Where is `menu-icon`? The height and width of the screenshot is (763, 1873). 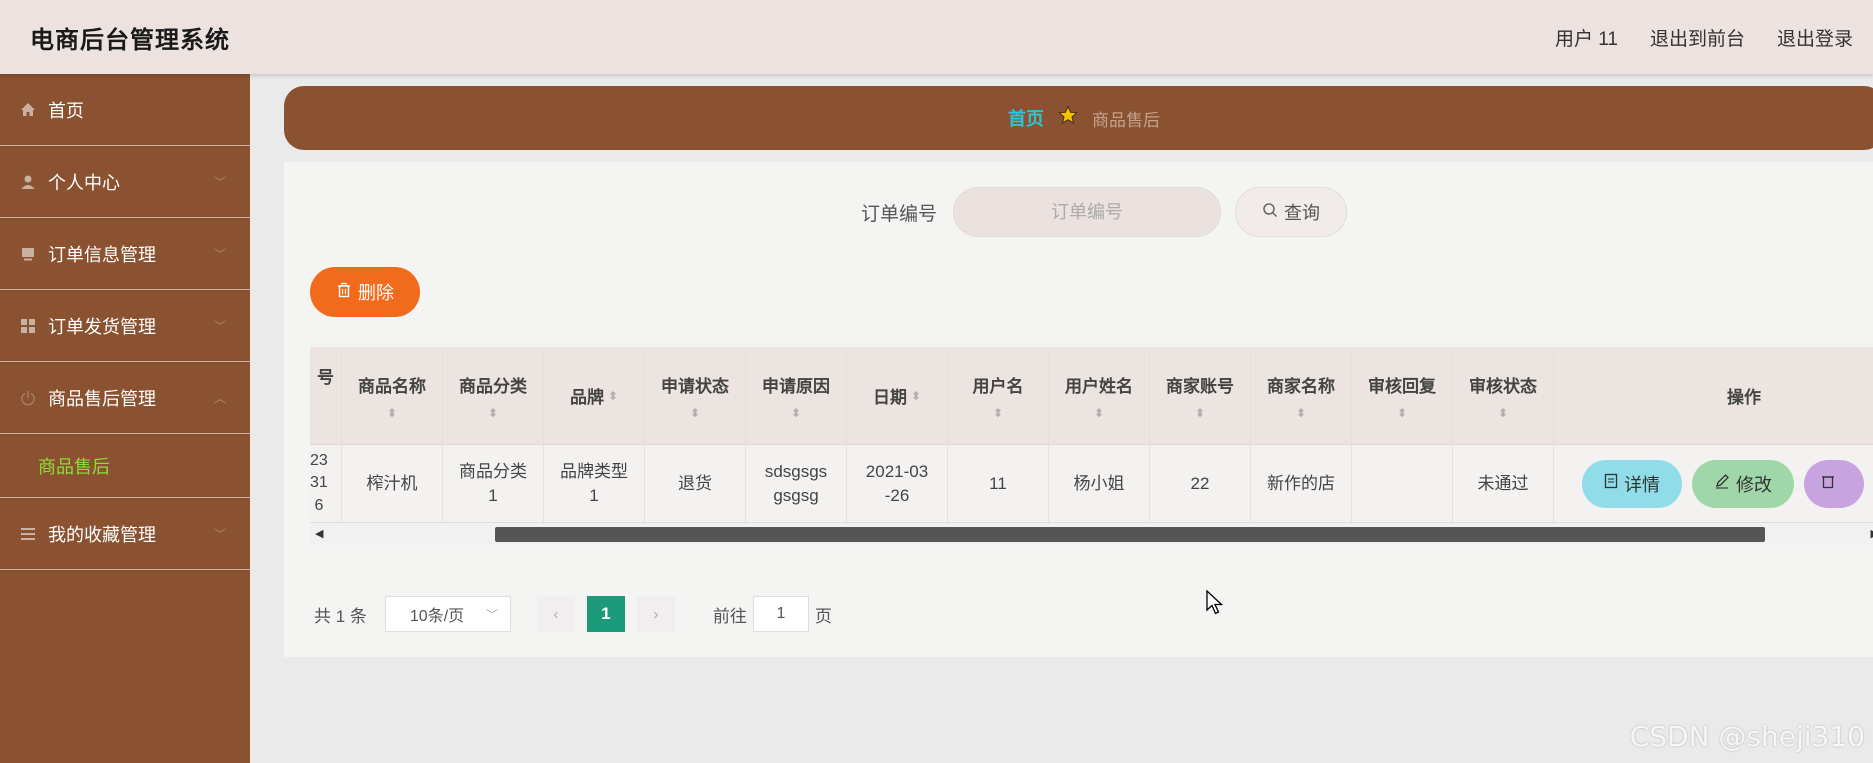 menu-icon is located at coordinates (28, 534).